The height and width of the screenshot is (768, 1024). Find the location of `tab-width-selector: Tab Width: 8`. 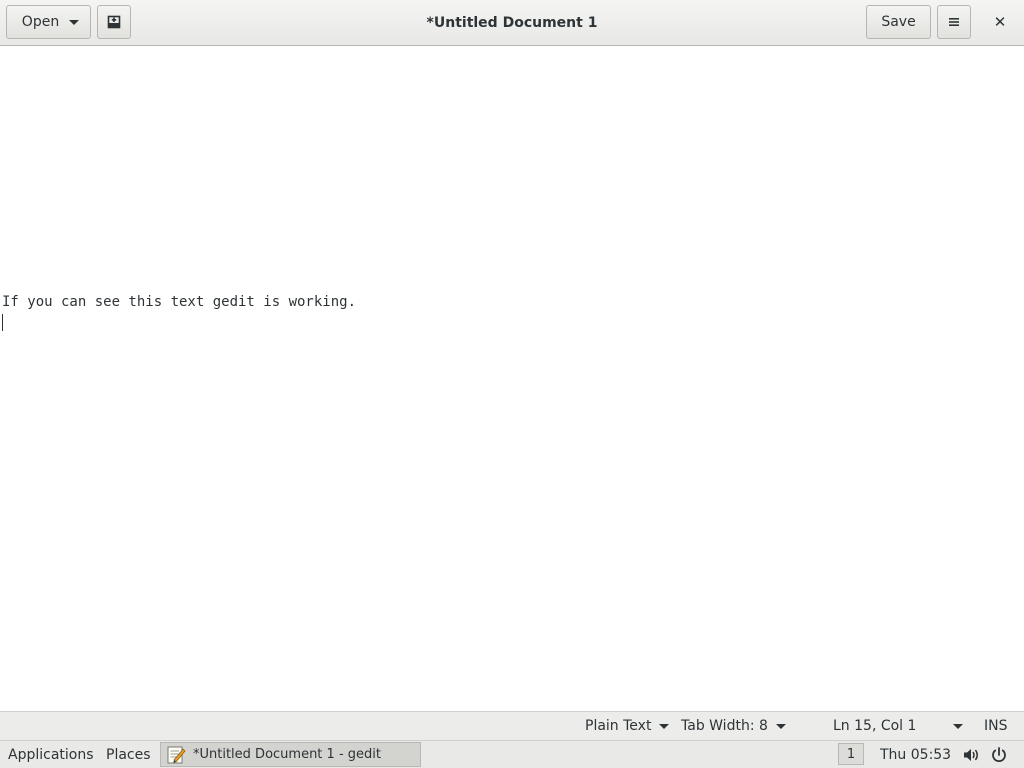

tab-width-selector: Tab Width: 8 is located at coordinates (733, 726).